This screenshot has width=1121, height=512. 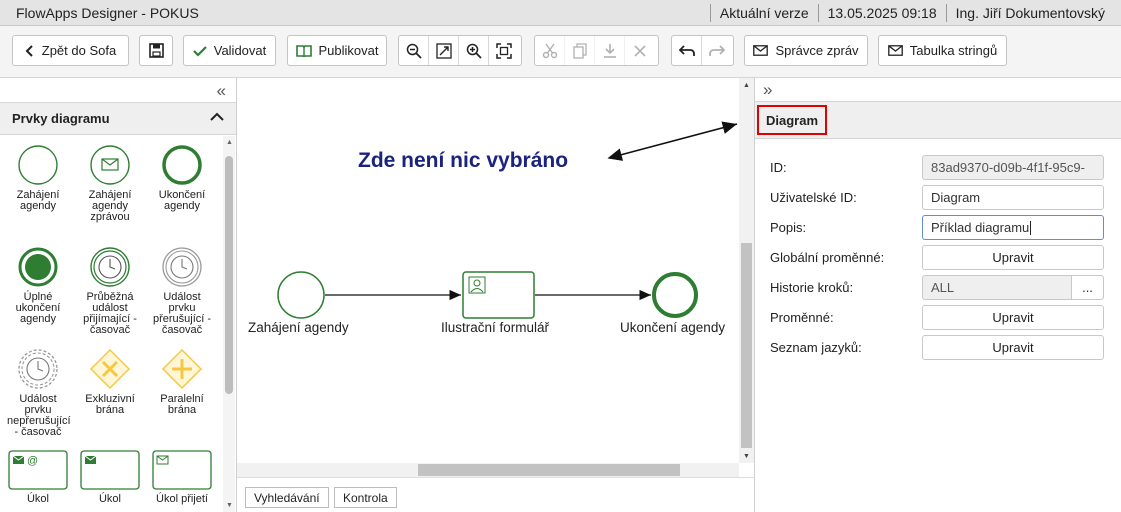 I want to click on edit-group, so click(x=596, y=50).